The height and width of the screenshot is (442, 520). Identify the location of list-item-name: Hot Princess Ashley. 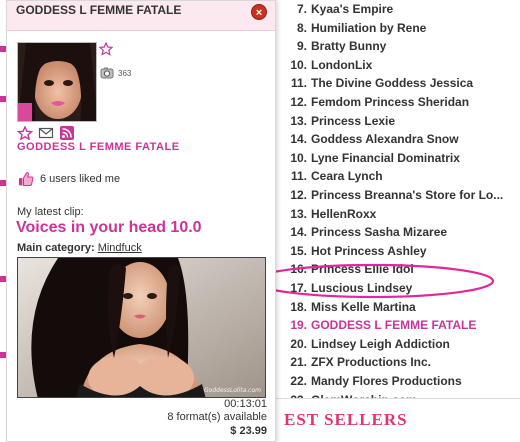
(369, 251).